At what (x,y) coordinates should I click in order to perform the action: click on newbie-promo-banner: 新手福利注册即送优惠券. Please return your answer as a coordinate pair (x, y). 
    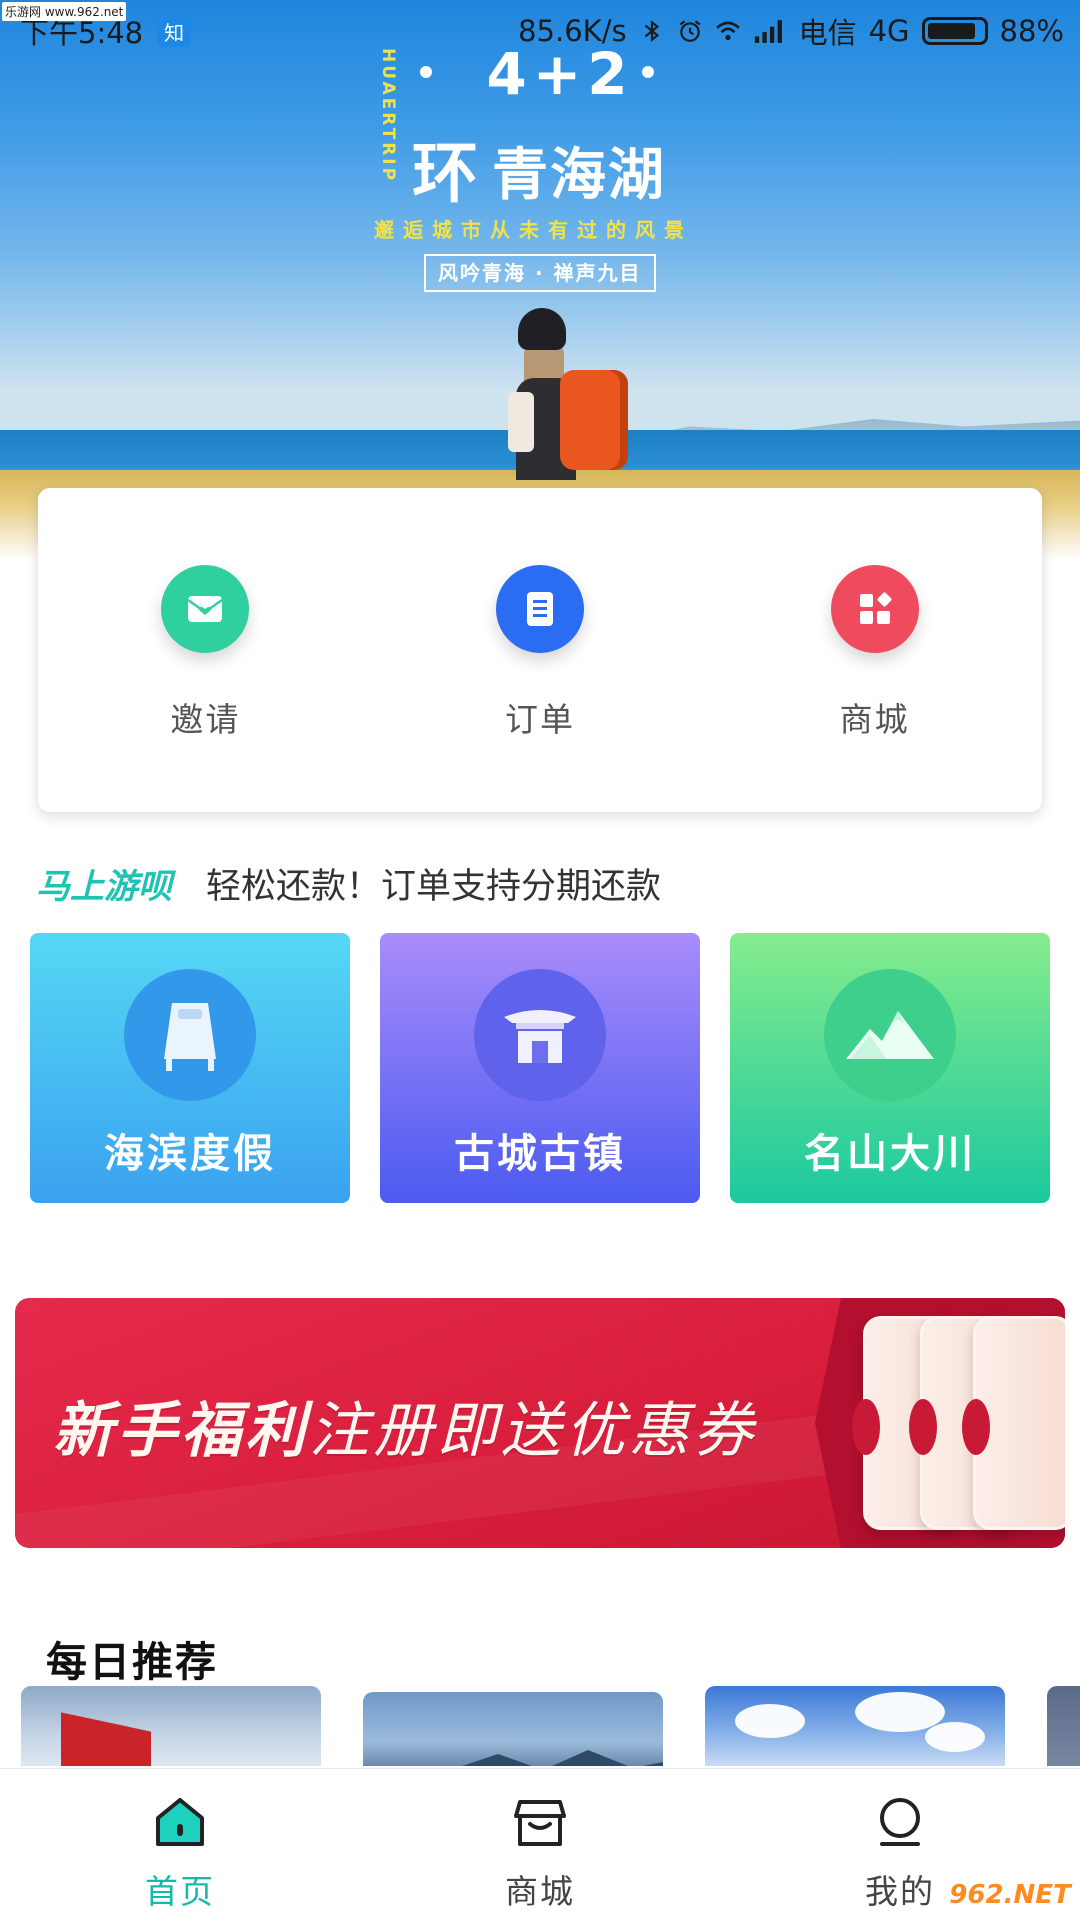
    Looking at the image, I should click on (540, 1423).